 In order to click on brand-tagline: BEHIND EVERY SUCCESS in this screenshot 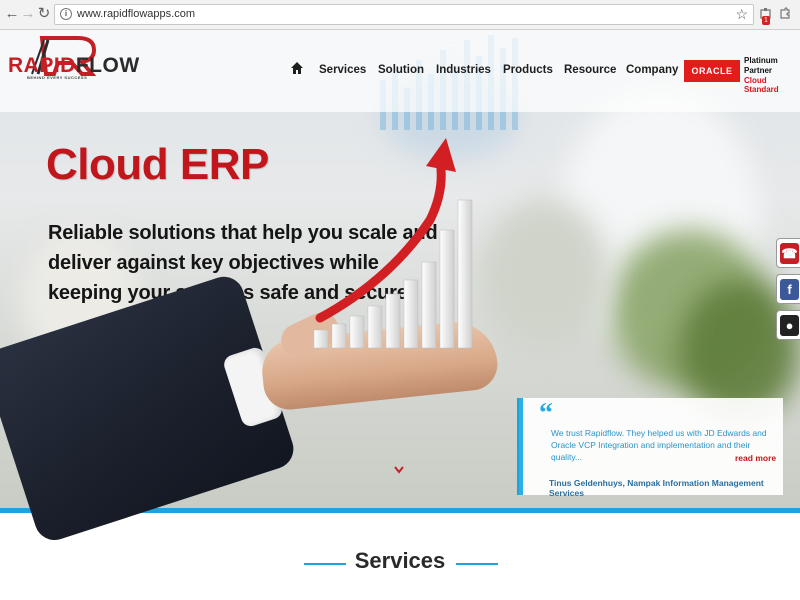, I will do `click(57, 77)`.